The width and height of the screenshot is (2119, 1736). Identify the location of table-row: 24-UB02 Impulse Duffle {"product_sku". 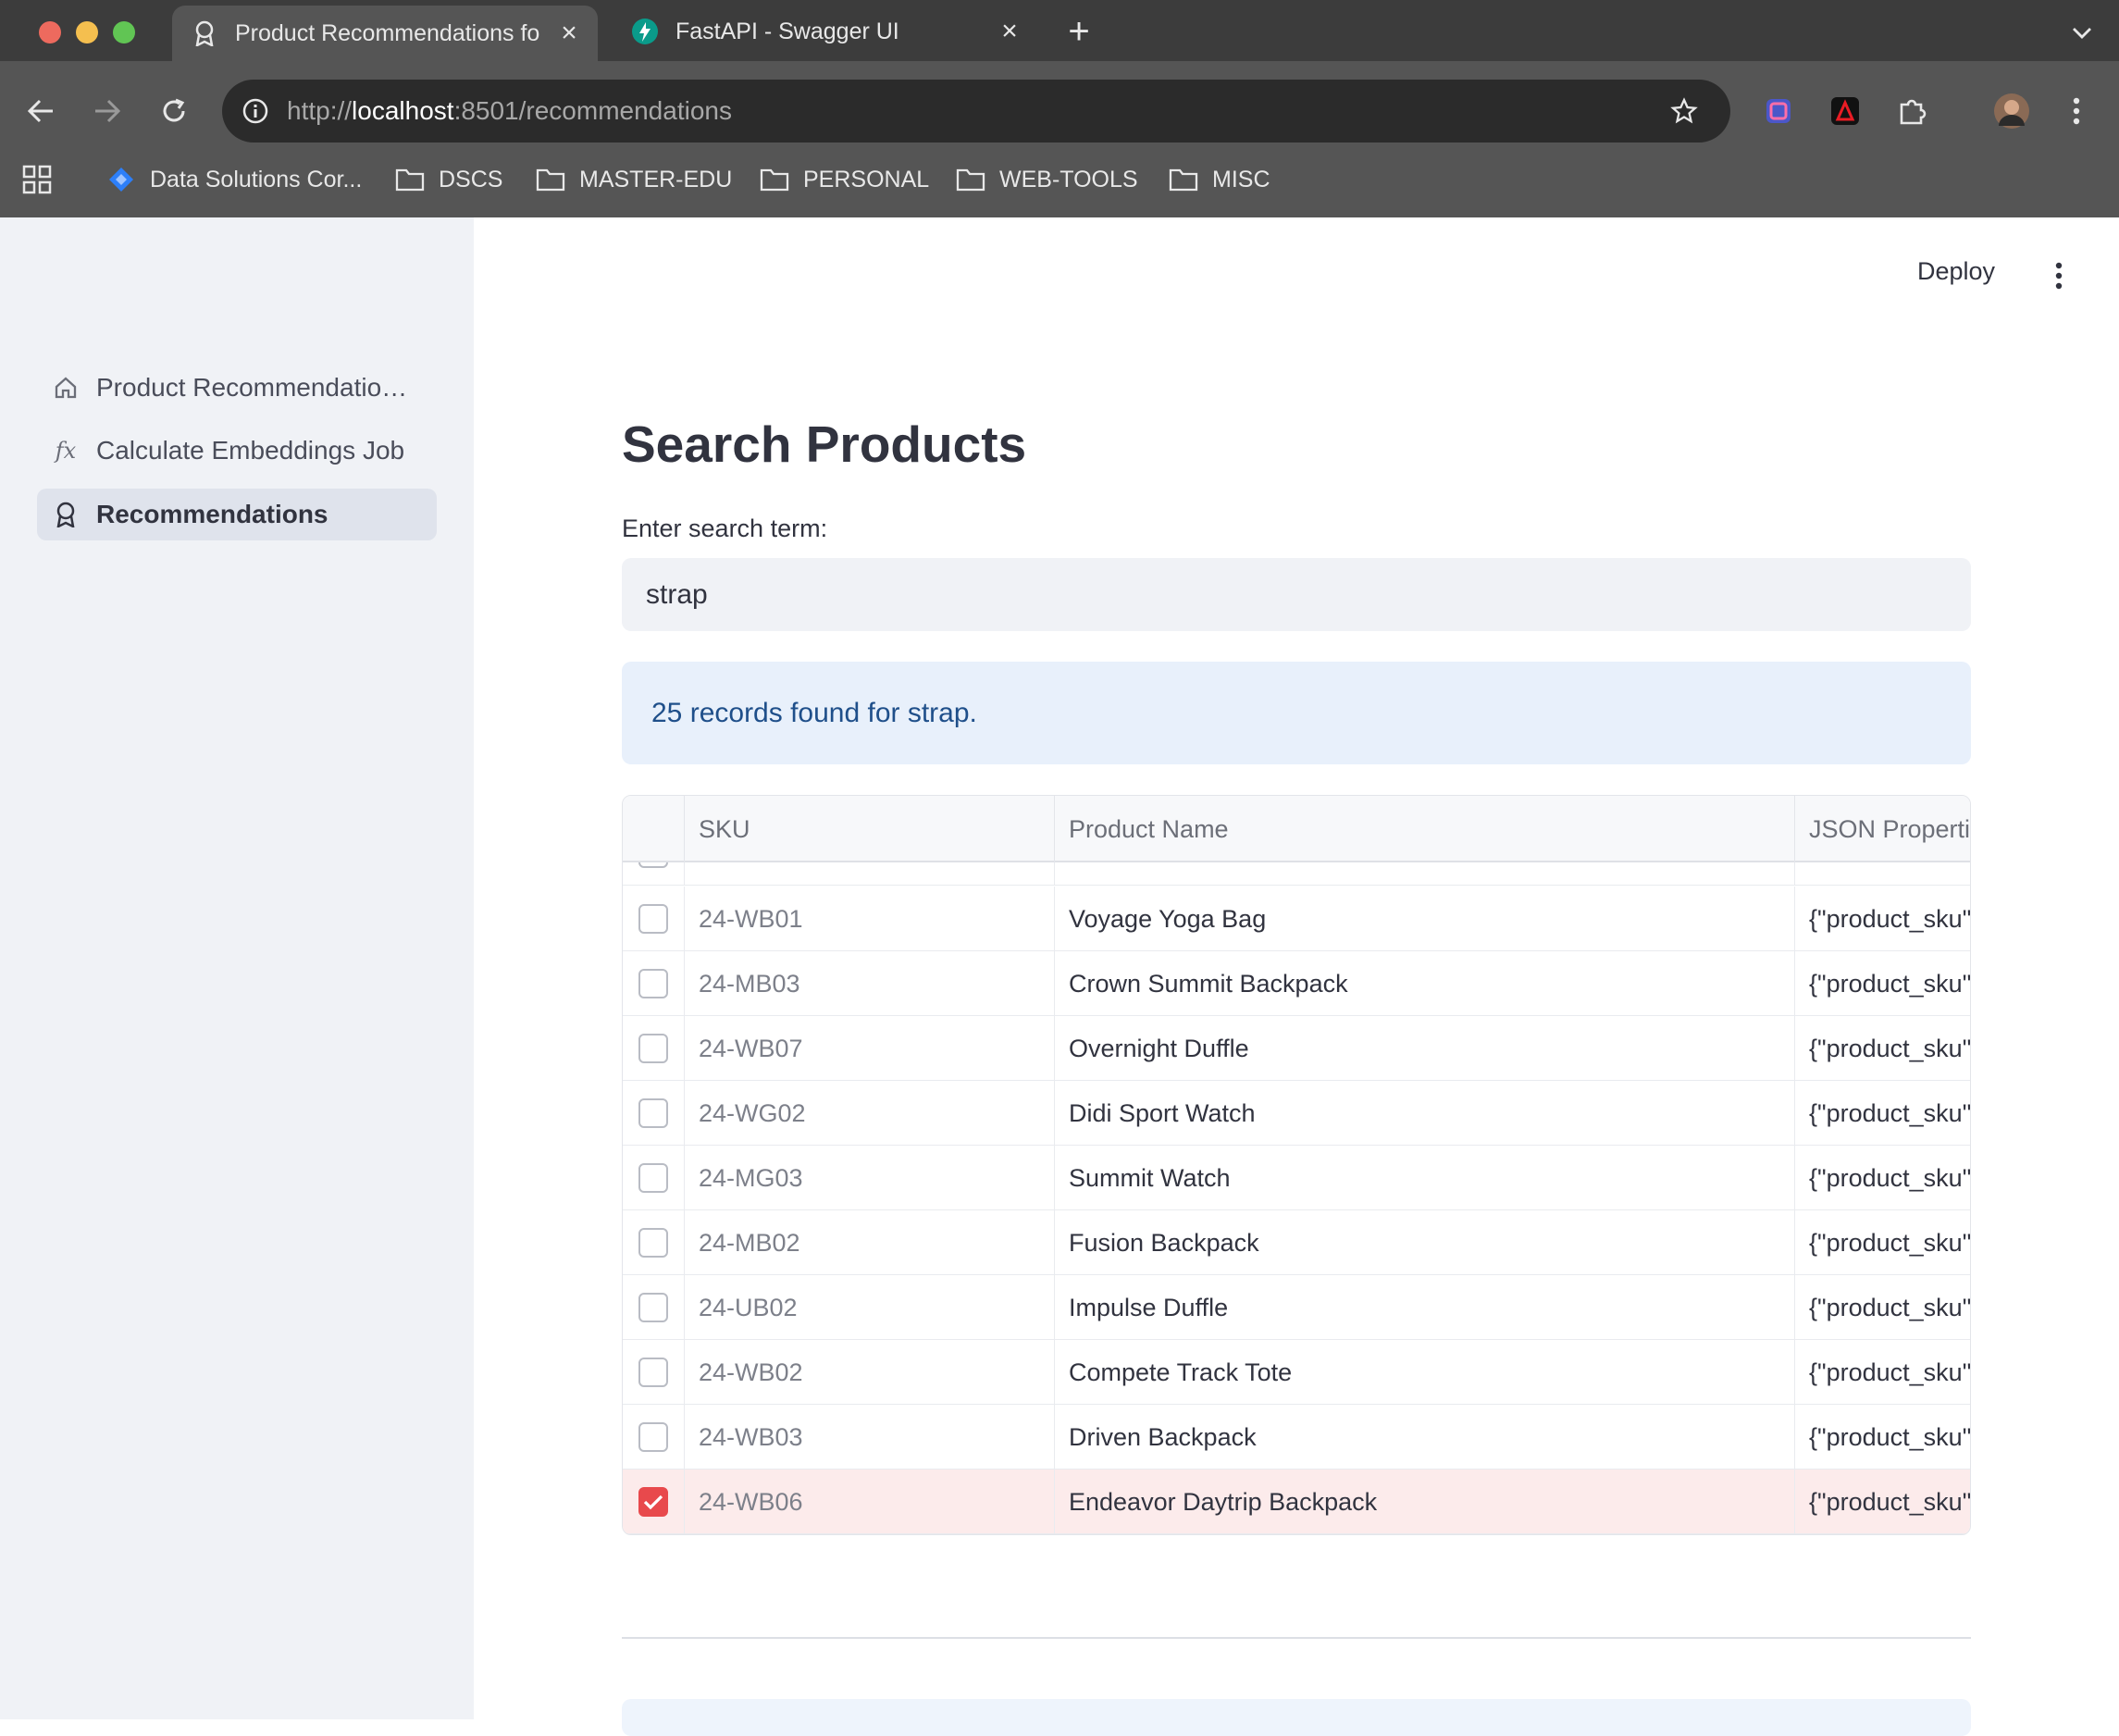
(1296, 1307).